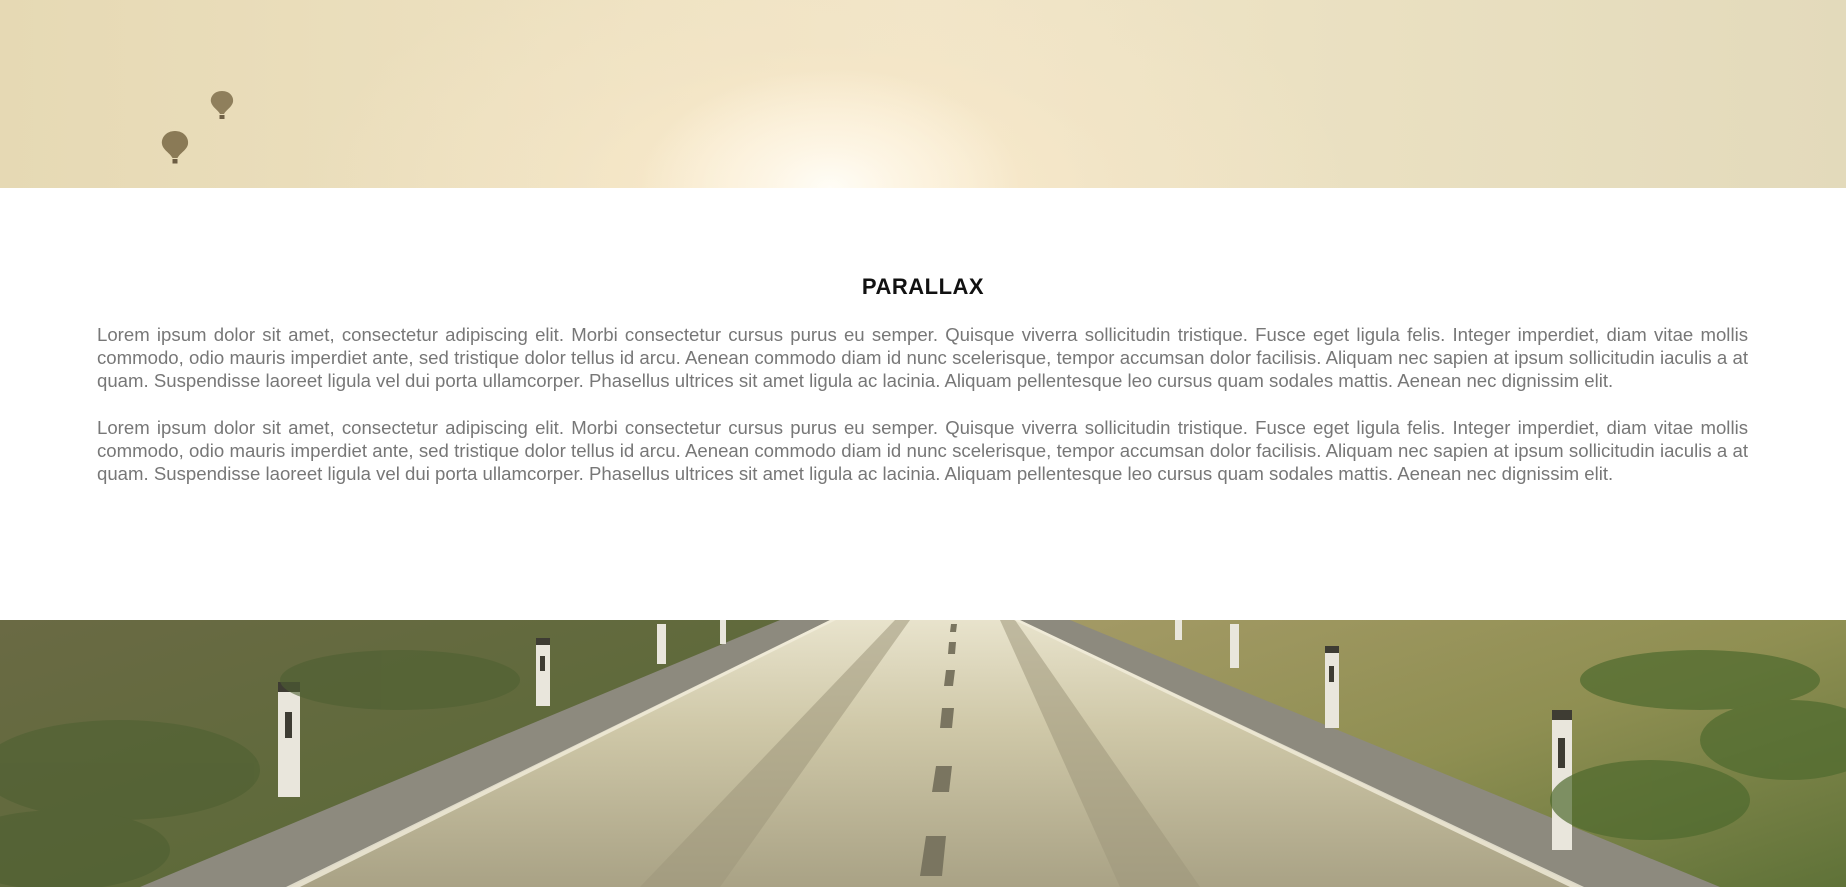  Describe the element at coordinates (923, 286) in the screenshot. I see `section-title: PARALLAX` at that location.